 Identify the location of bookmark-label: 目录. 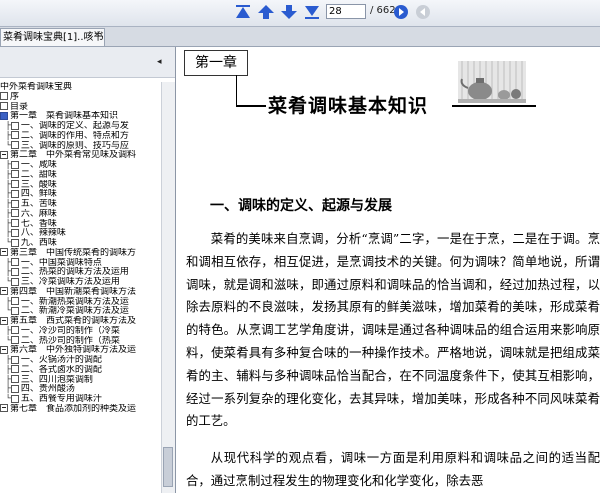
(19, 106).